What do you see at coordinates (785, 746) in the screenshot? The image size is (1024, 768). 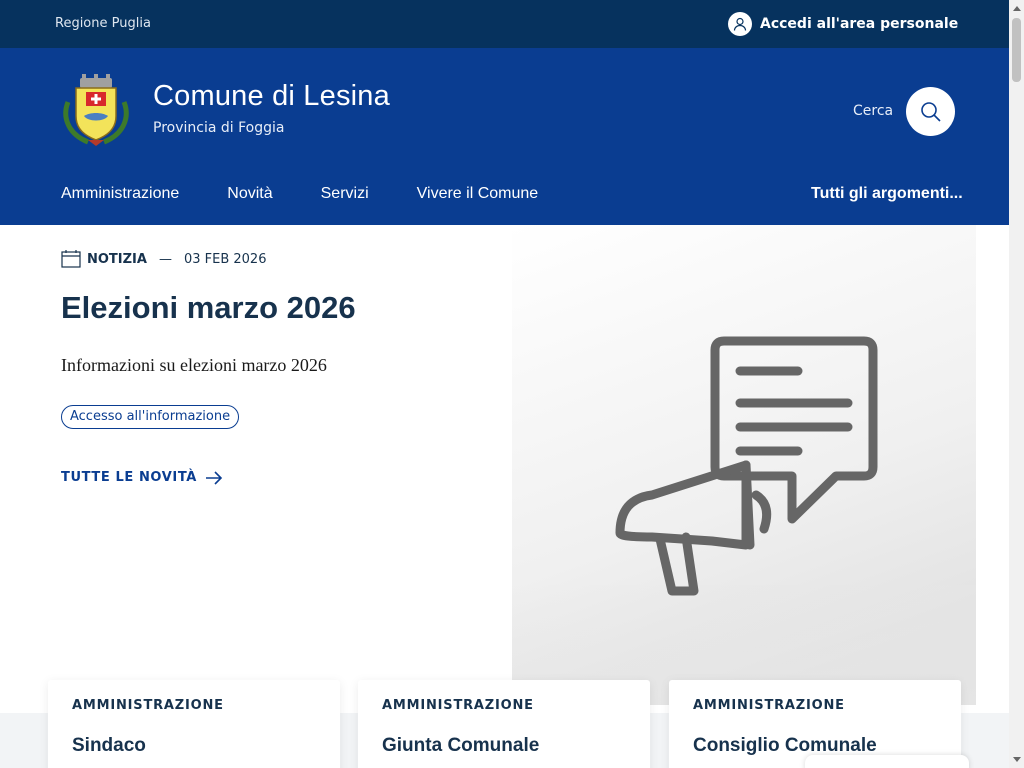 I see `card-title: Consiglio Comunale` at bounding box center [785, 746].